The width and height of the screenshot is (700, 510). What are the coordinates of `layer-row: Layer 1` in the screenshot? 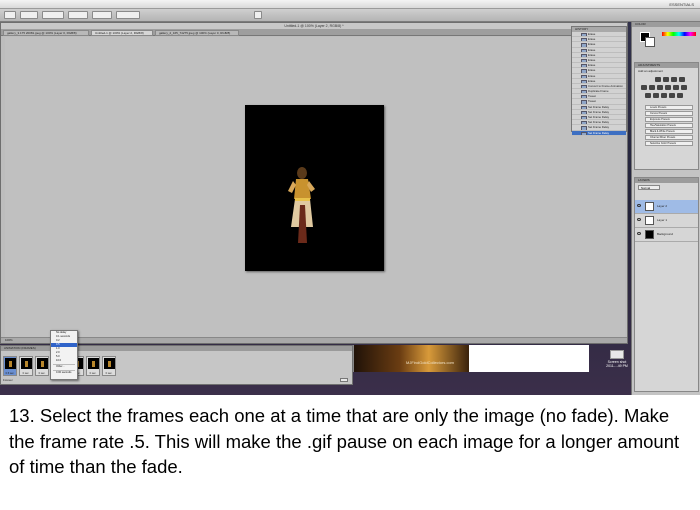 It's located at (666, 221).